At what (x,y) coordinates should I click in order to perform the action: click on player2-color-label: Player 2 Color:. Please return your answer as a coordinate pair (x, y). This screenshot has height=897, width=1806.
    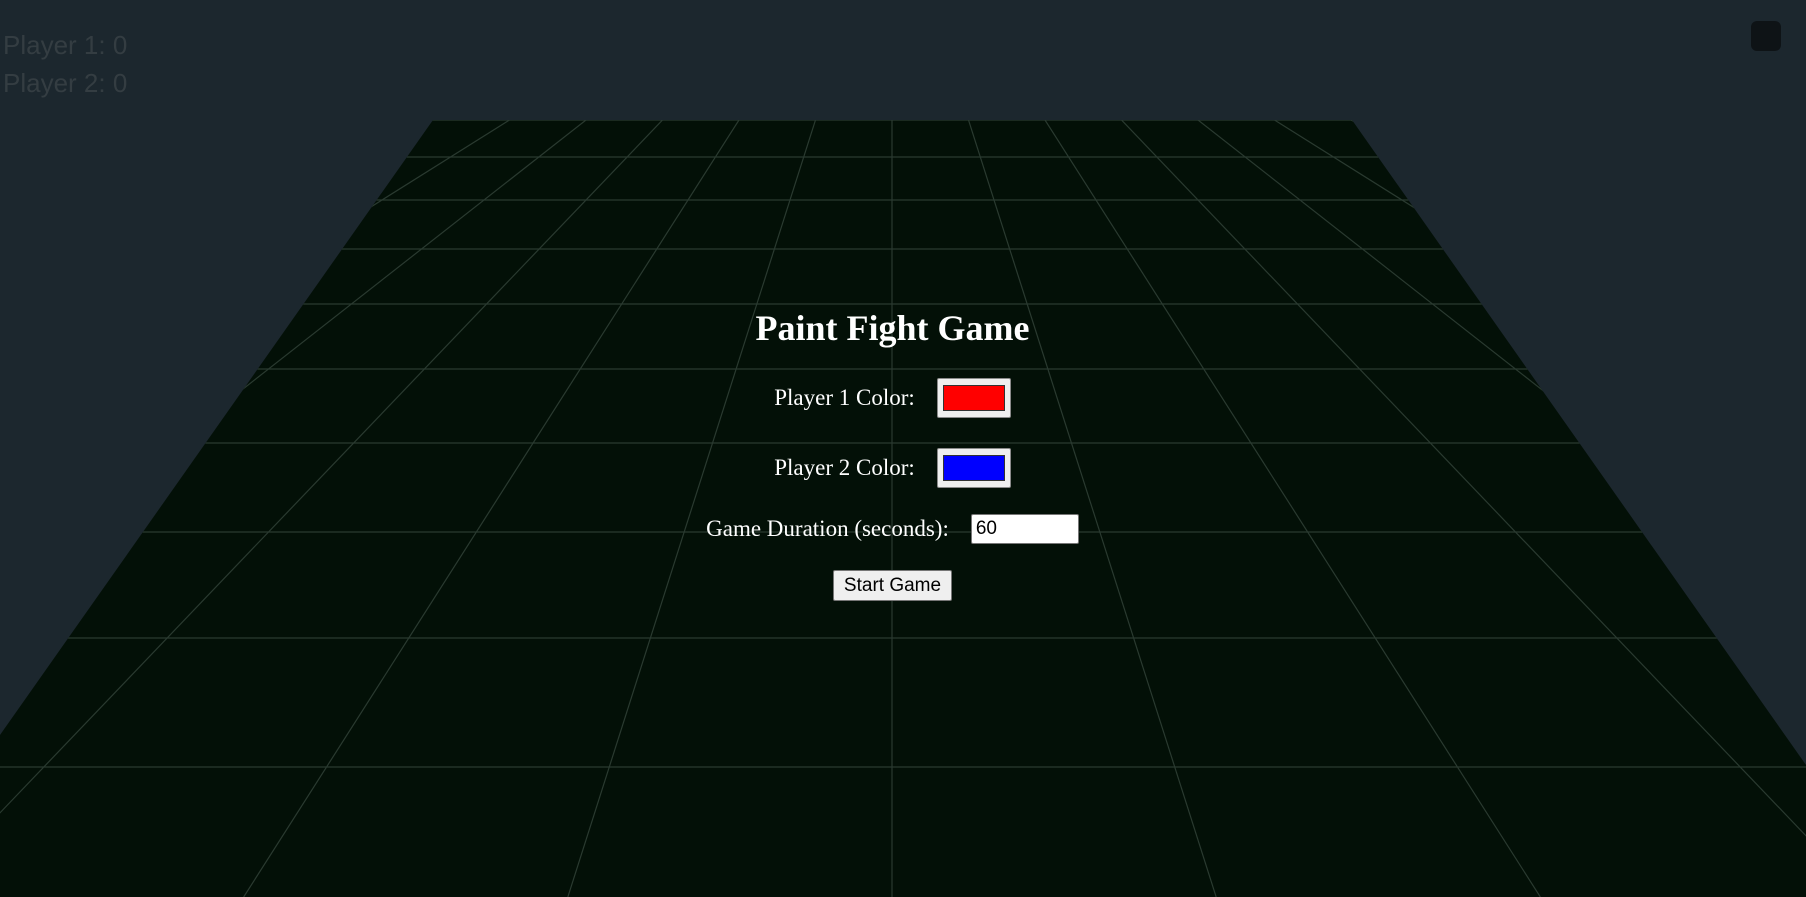
    Looking at the image, I should click on (844, 467).